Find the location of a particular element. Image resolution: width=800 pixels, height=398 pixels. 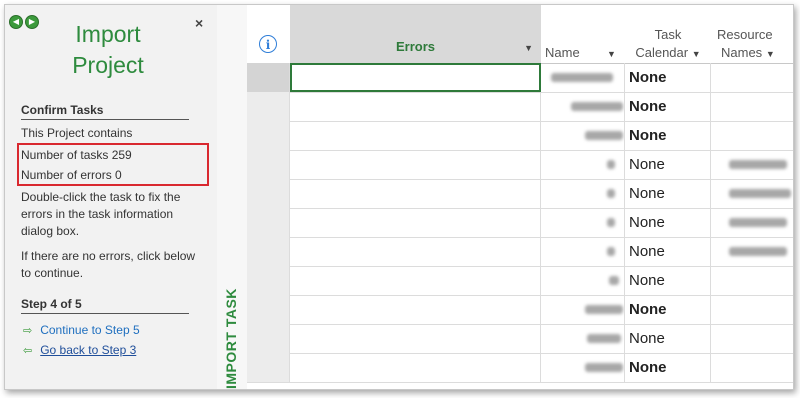

back-step-link: ⇦ Go back to Step 3 is located at coordinates (79, 350).